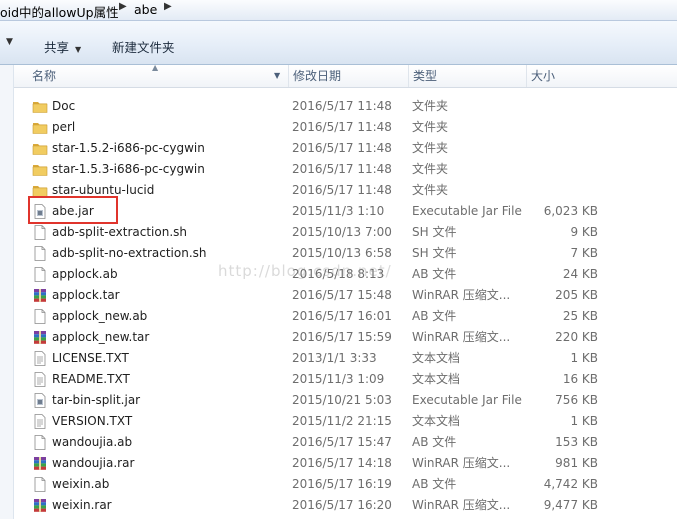 This screenshot has height=519, width=677. I want to click on file-row: README.TXT 2015/11/3 1:09 文本文档 16 KB, so click(345, 379).